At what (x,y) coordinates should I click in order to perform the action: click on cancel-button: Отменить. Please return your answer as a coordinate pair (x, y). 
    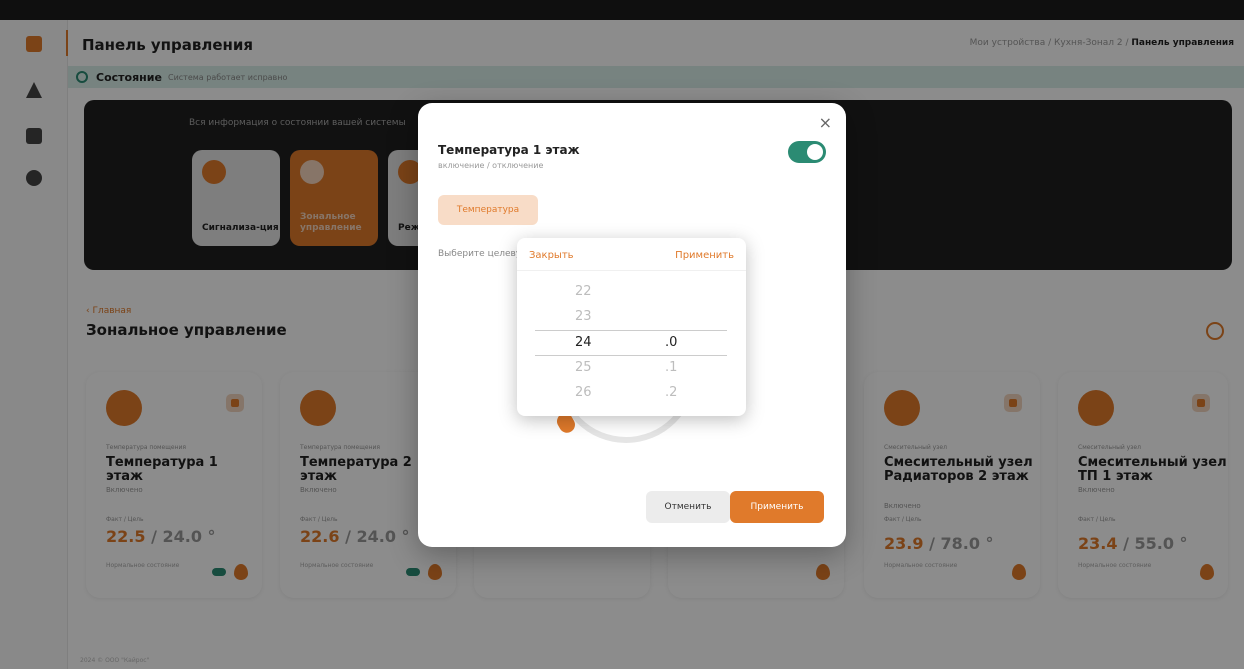
    Looking at the image, I should click on (688, 507).